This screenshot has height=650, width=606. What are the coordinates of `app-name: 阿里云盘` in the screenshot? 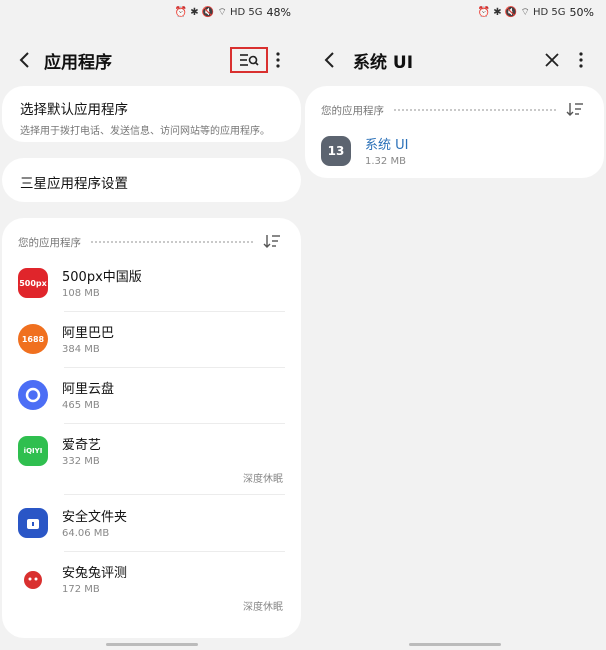 It's located at (88, 389).